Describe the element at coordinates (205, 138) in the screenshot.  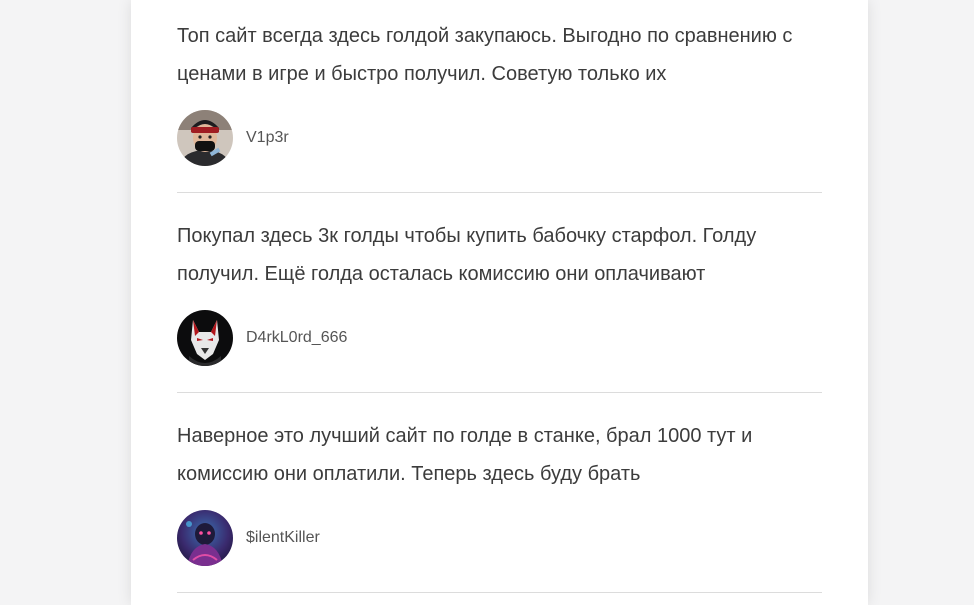
I see `avatar-masked-man-icon` at that location.